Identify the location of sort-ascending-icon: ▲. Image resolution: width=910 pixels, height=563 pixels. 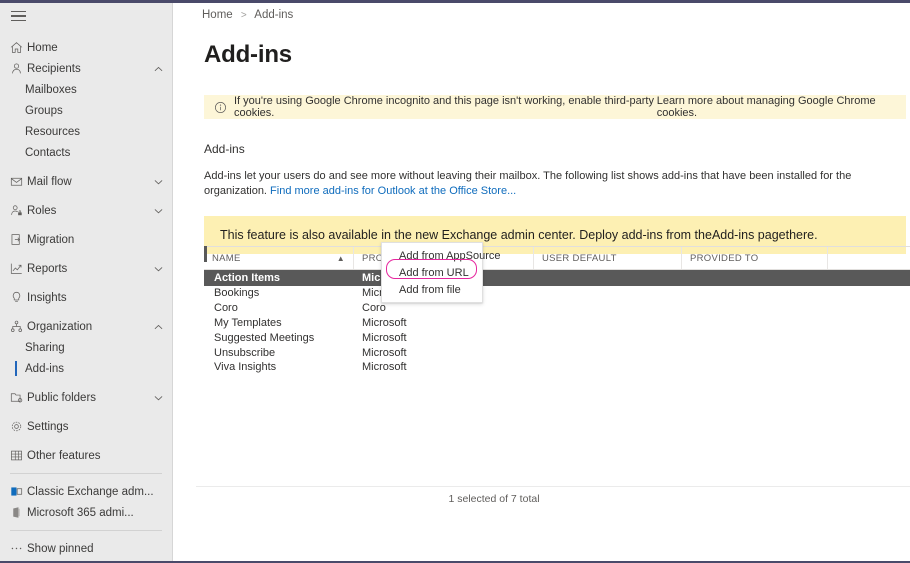
(340, 258).